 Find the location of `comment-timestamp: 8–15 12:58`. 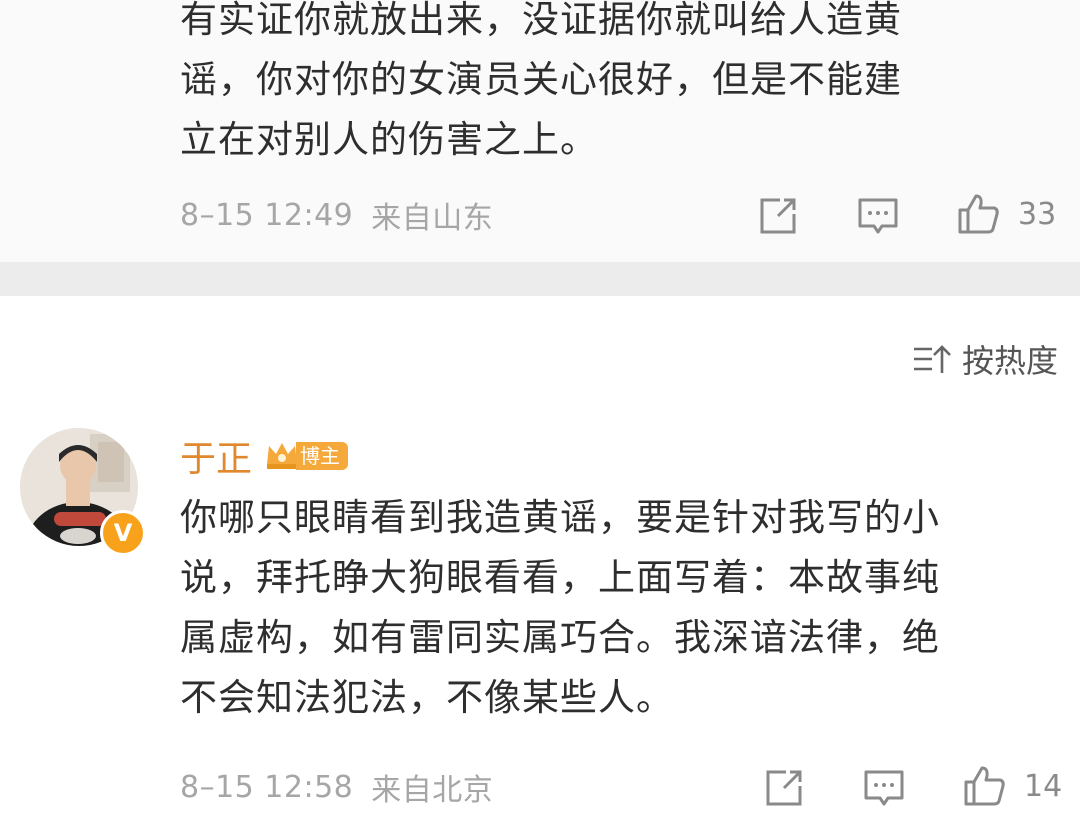

comment-timestamp: 8–15 12:58 is located at coordinates (267, 787).